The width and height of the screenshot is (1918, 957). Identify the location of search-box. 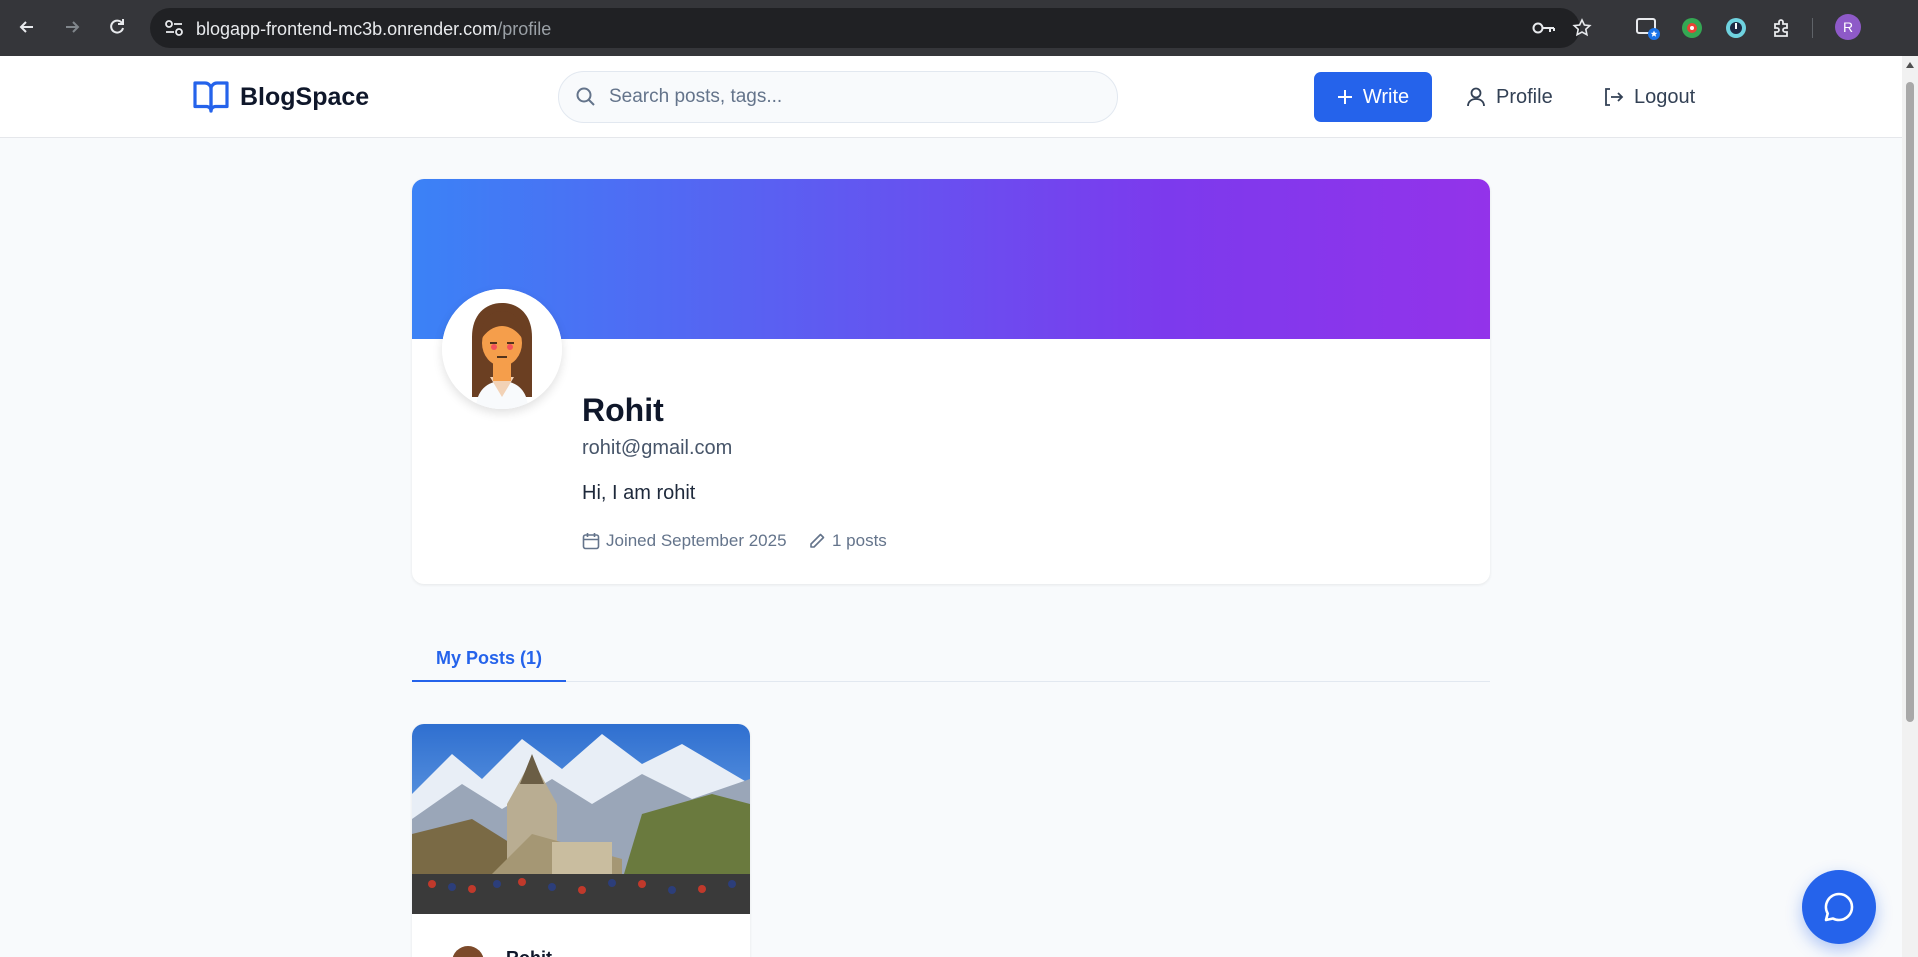
(838, 97).